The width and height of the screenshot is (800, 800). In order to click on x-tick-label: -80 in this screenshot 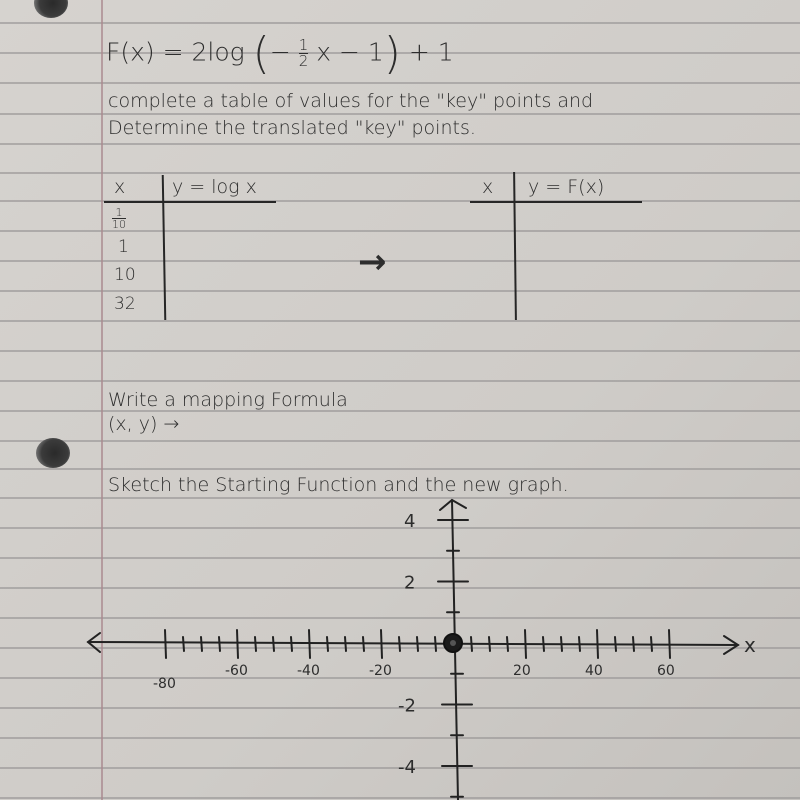, I will do `click(164, 684)`.